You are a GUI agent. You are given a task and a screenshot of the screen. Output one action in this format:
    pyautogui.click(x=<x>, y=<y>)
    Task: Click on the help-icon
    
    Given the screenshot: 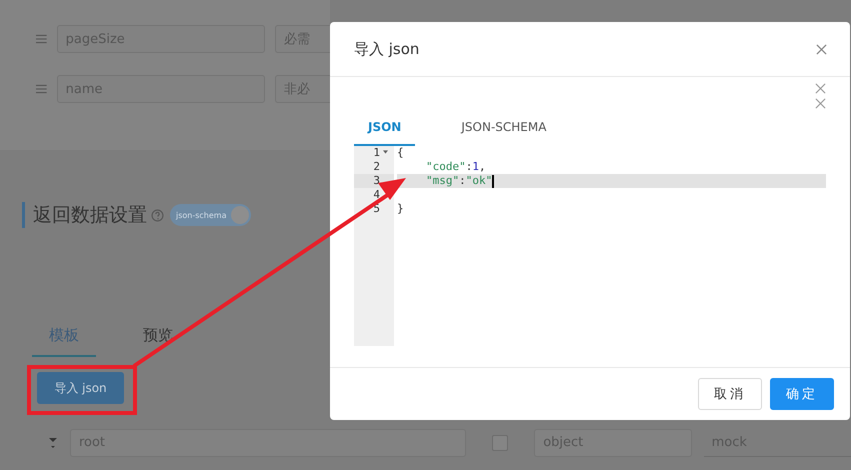 What is the action you would take?
    pyautogui.click(x=157, y=215)
    